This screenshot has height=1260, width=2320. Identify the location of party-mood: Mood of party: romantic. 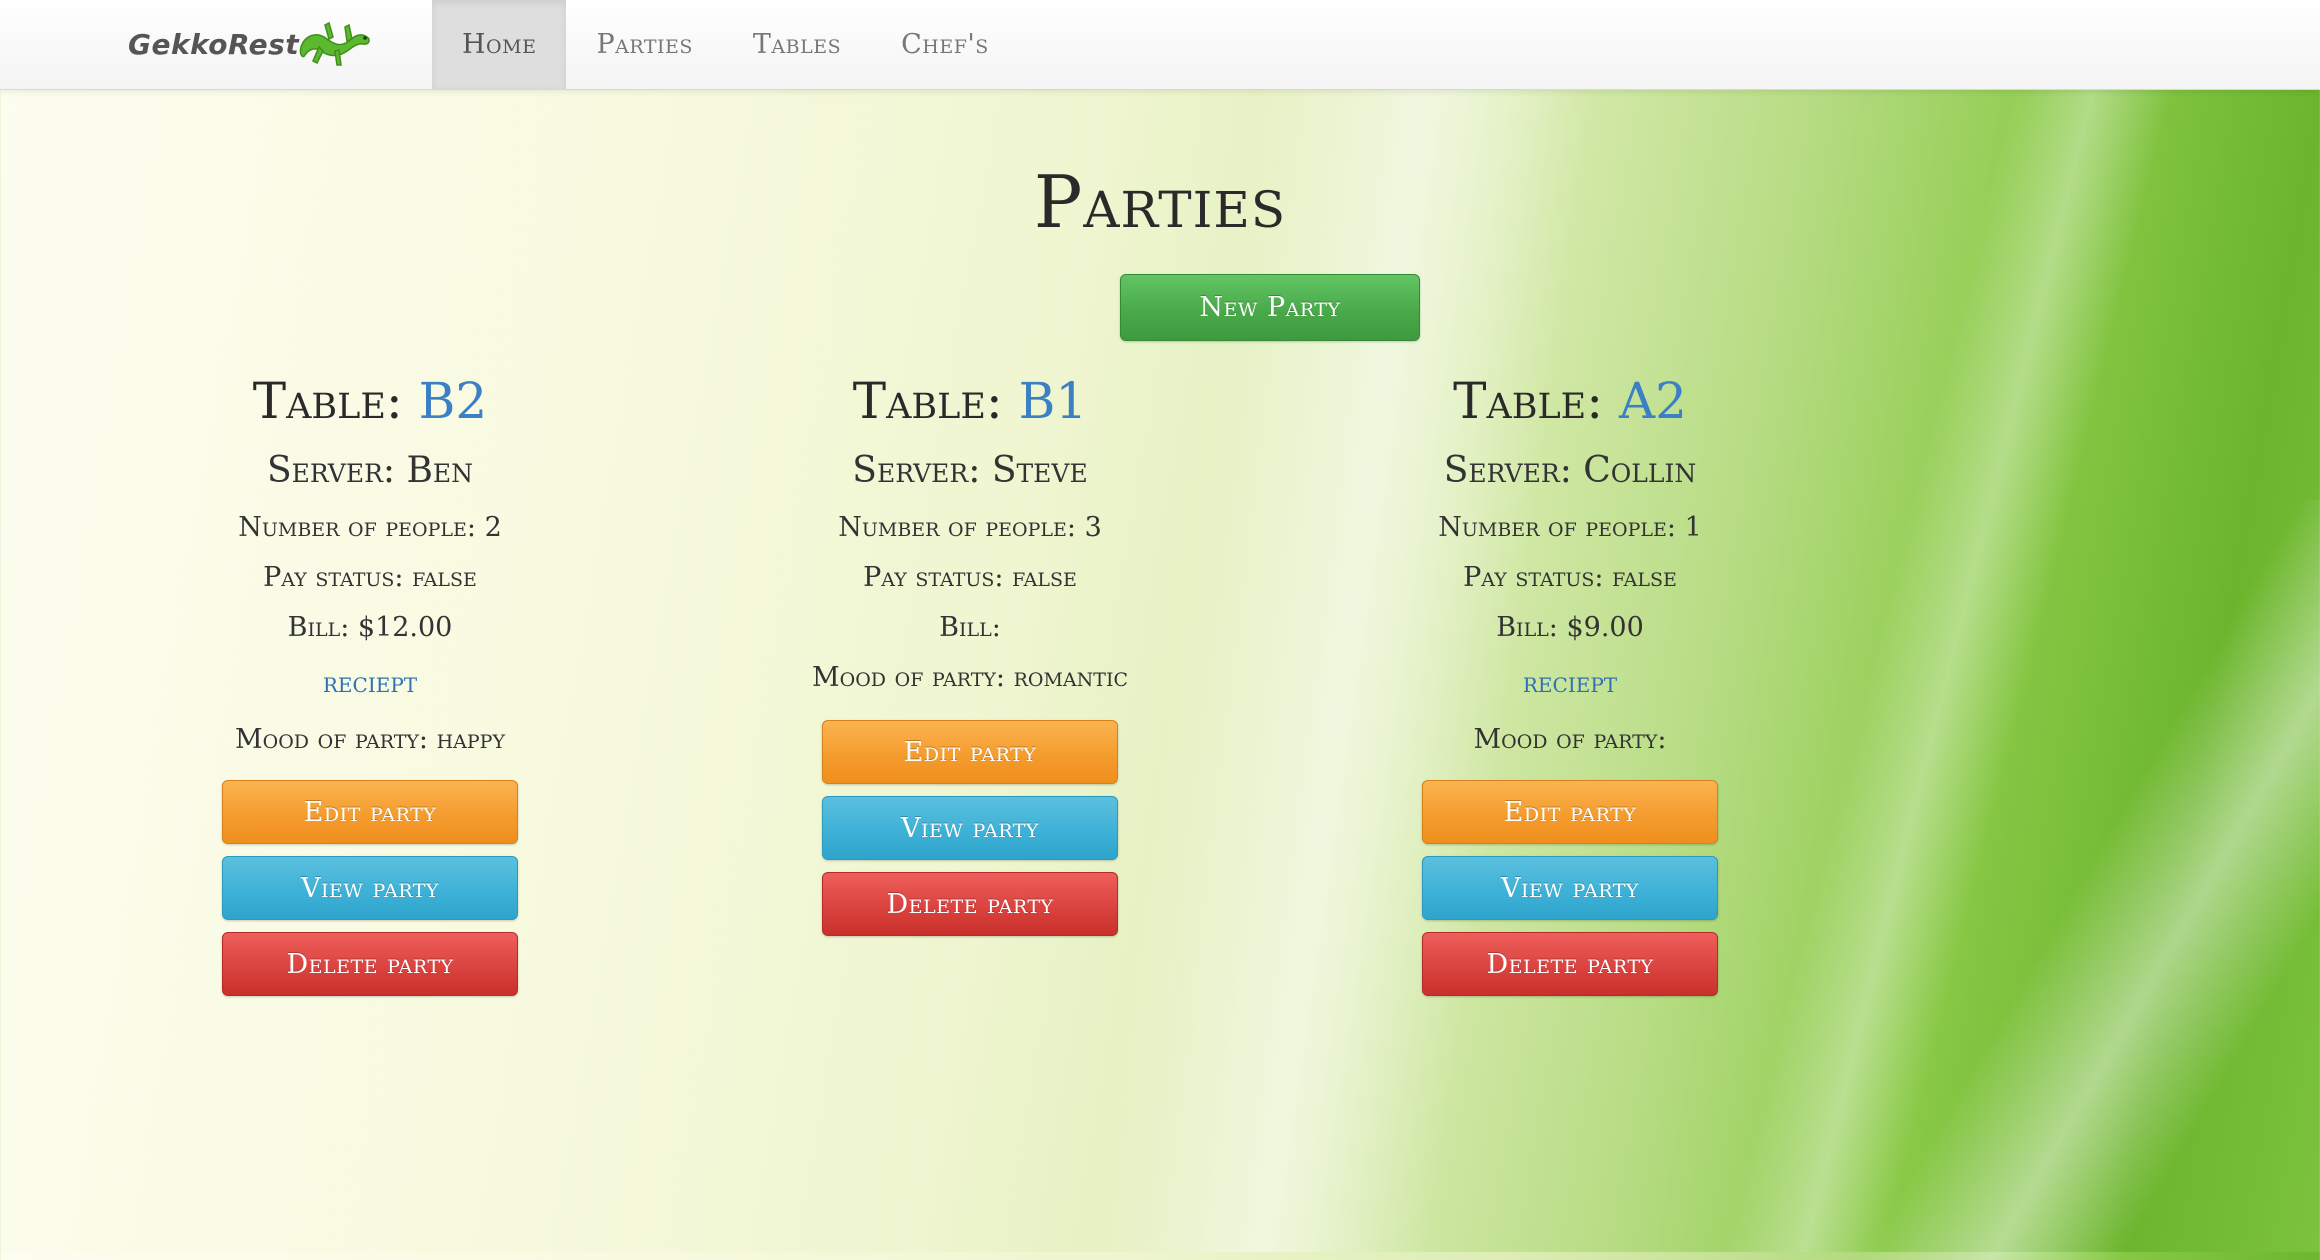
(970, 677).